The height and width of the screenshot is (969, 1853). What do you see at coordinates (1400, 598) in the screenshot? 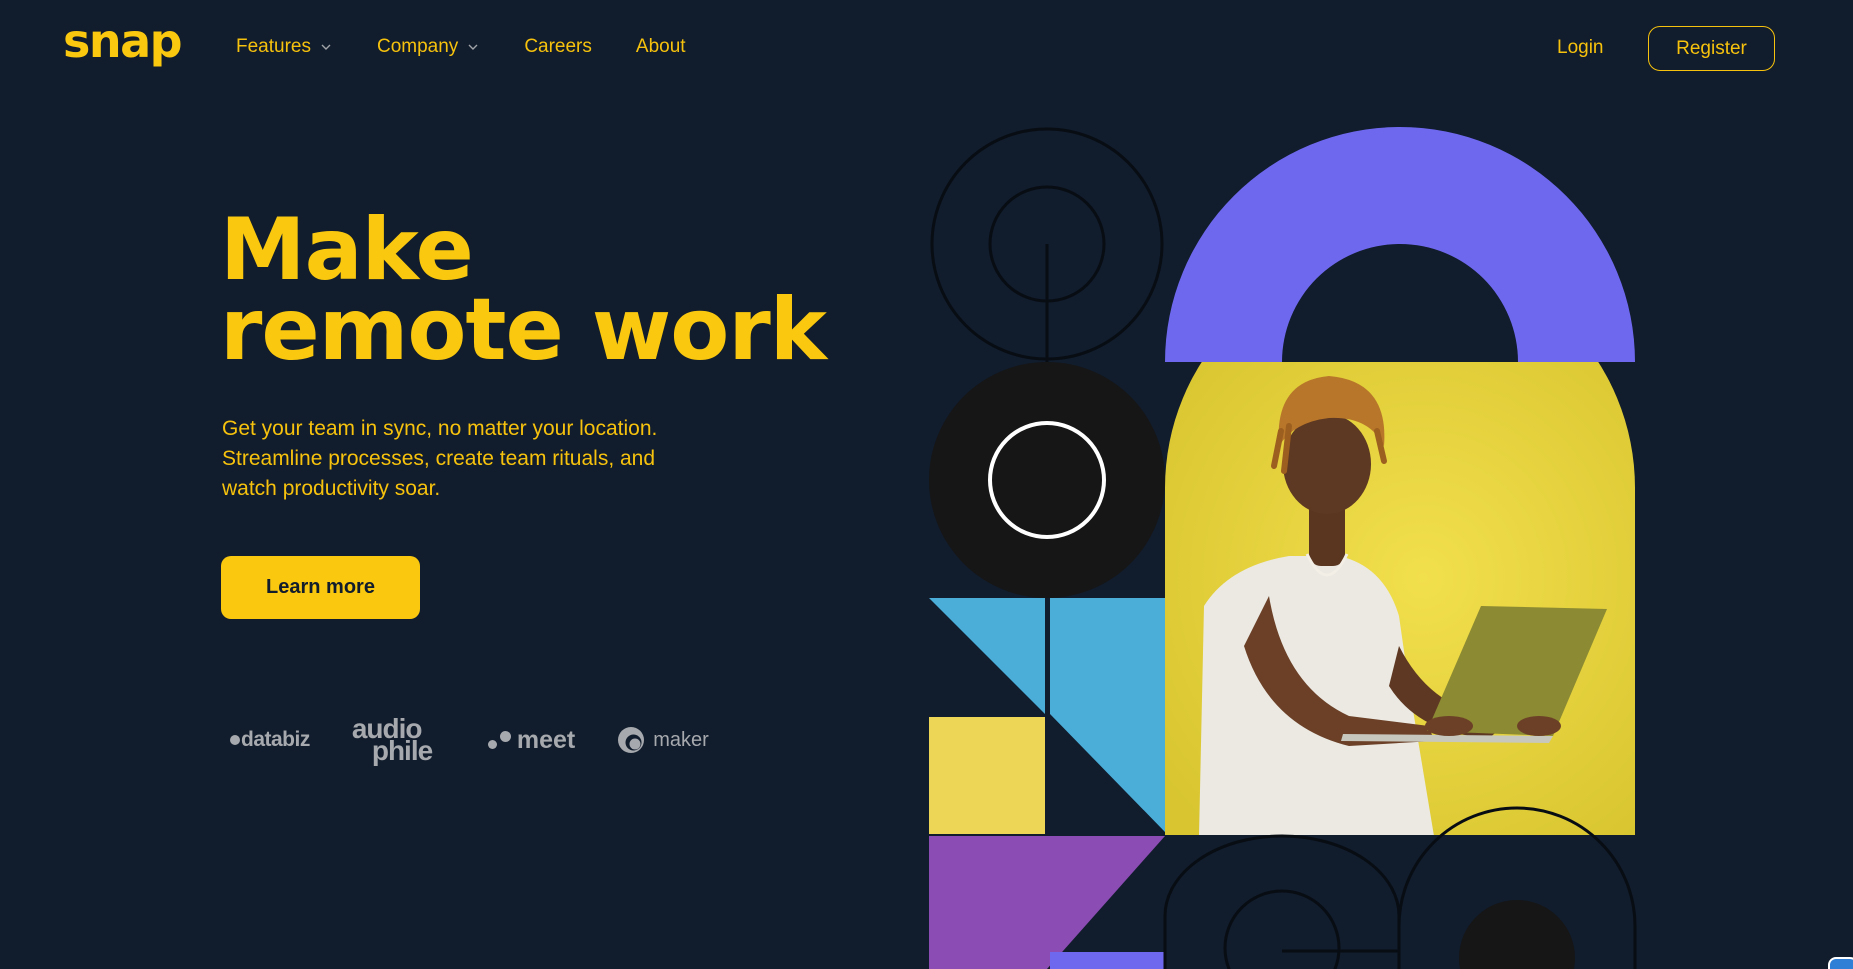
I see `person-photo` at bounding box center [1400, 598].